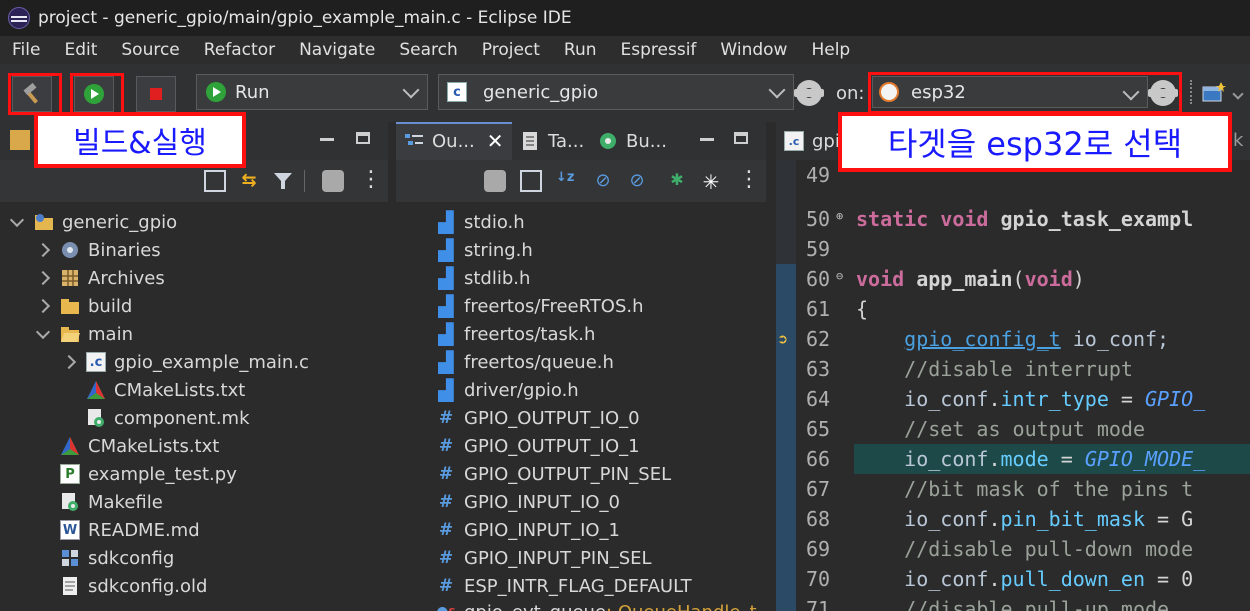 This screenshot has width=1250, height=611. What do you see at coordinates (165, 390) in the screenshot?
I see `tree-item-cmakelists-main: CMakeLists.txt` at bounding box center [165, 390].